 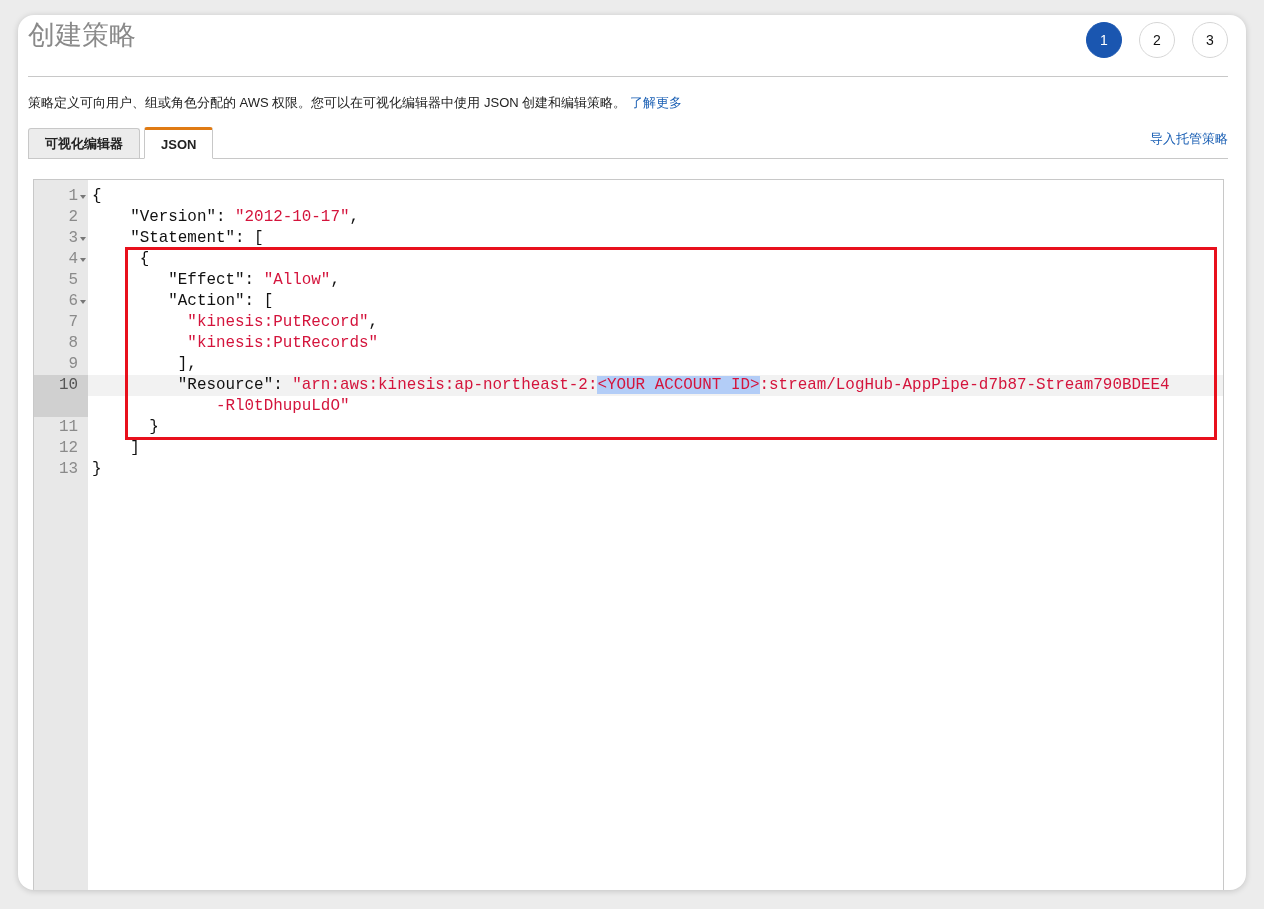 What do you see at coordinates (73, 259) in the screenshot?
I see `line-number: 4` at bounding box center [73, 259].